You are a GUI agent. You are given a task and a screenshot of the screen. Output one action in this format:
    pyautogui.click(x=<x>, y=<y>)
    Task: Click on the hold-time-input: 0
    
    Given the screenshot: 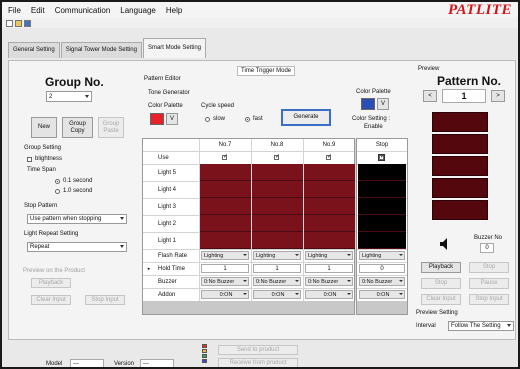 What is the action you would take?
    pyautogui.click(x=382, y=268)
    